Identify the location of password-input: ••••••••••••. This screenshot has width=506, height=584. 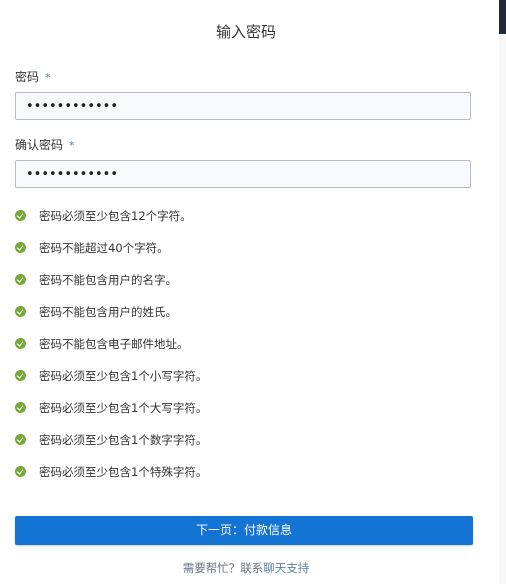
(243, 106).